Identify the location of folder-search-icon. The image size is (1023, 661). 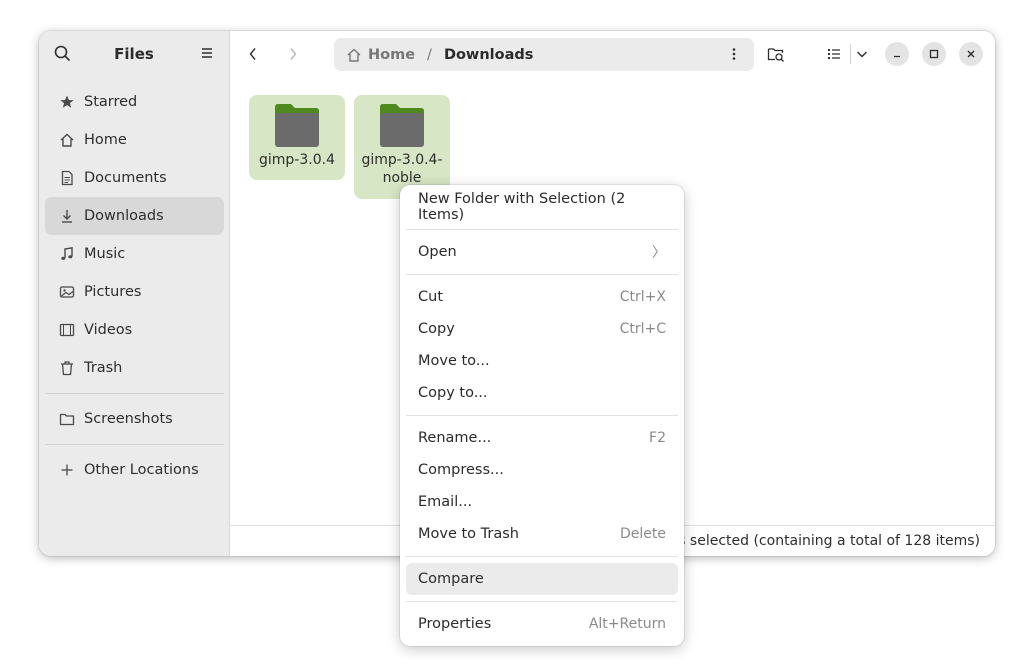
(775, 55).